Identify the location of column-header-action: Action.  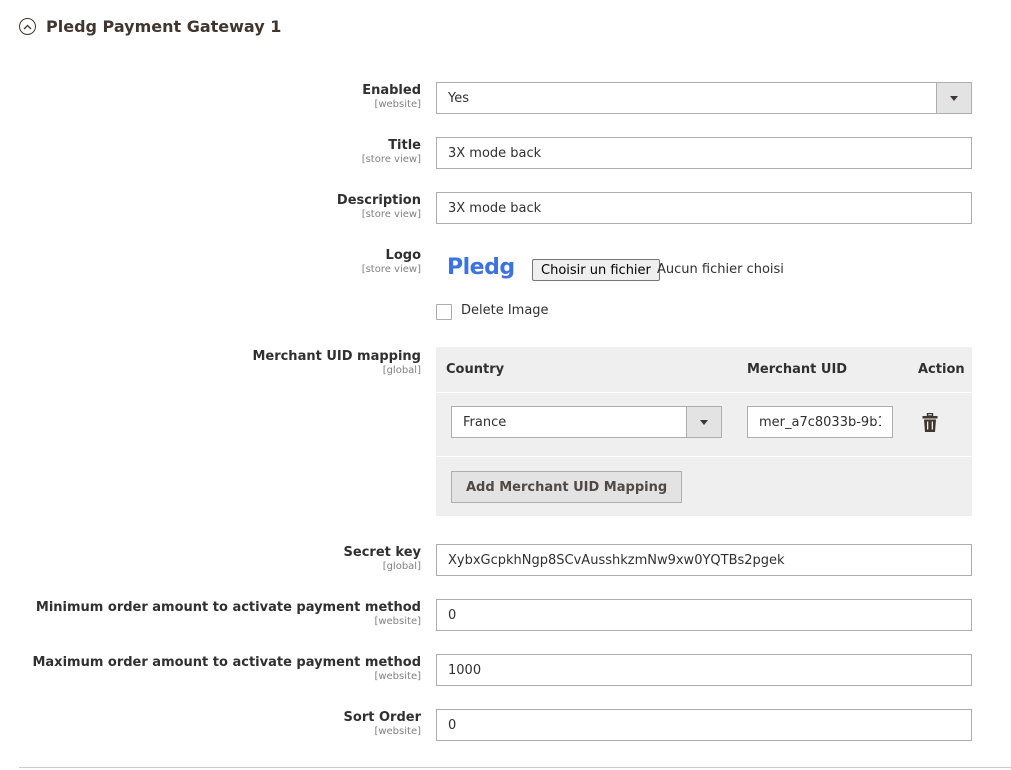
(941, 369).